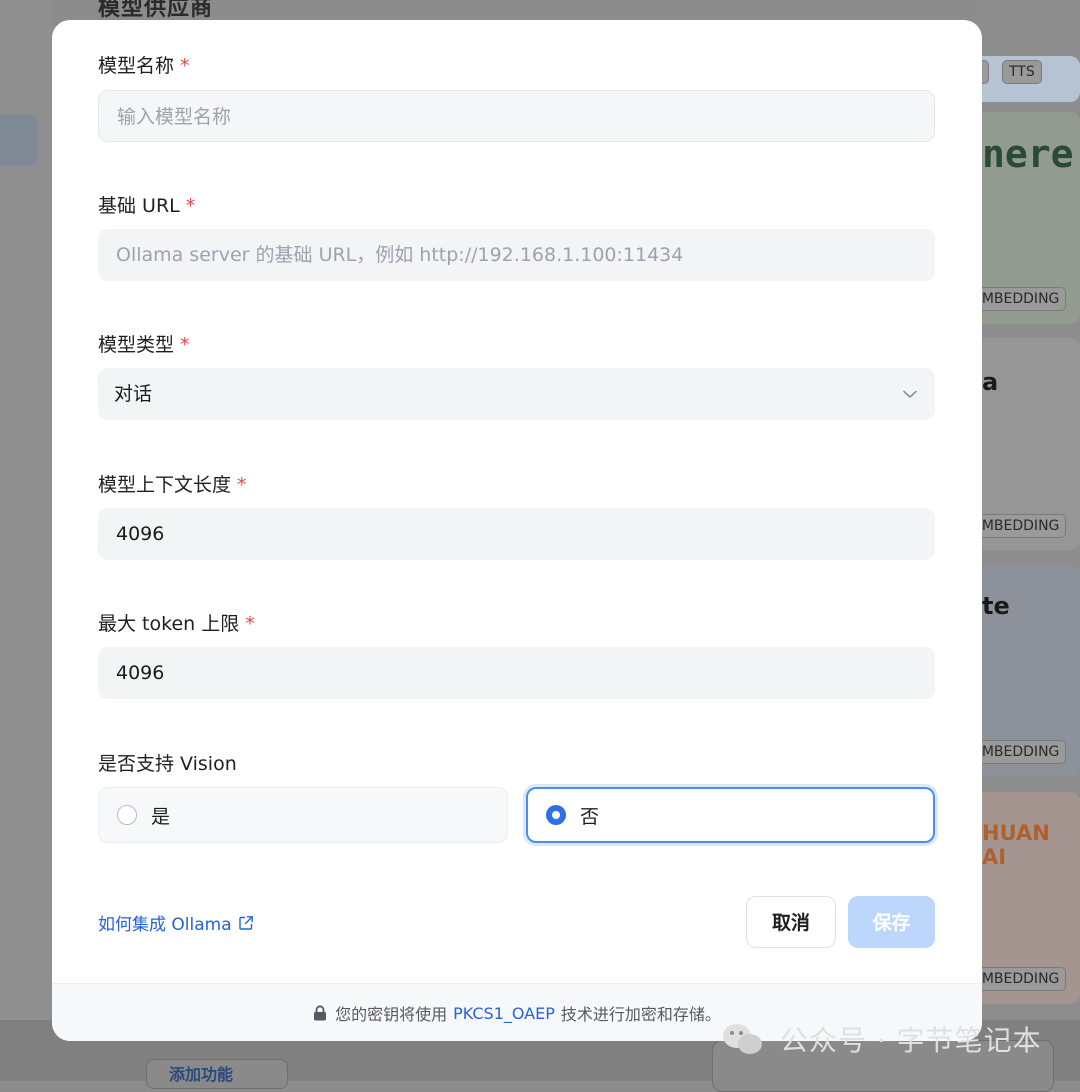  What do you see at coordinates (910, 1040) in the screenshot?
I see `watermark-text: 公众号 · 字节笔记本` at bounding box center [910, 1040].